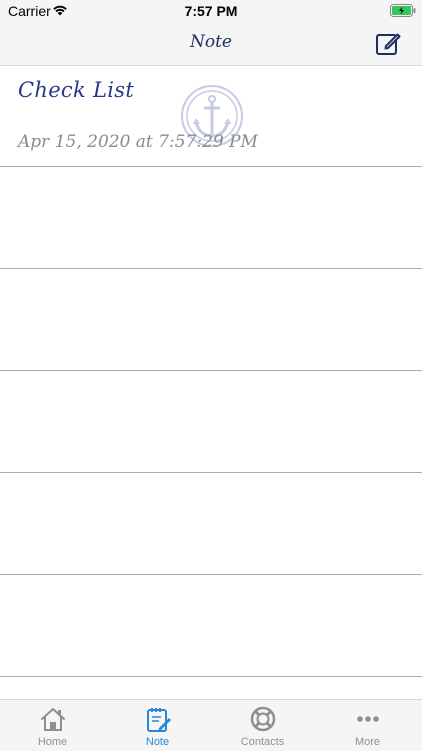 This screenshot has height=751, width=422. I want to click on tab-bar: Home Note Contacts More, so click(211, 725).